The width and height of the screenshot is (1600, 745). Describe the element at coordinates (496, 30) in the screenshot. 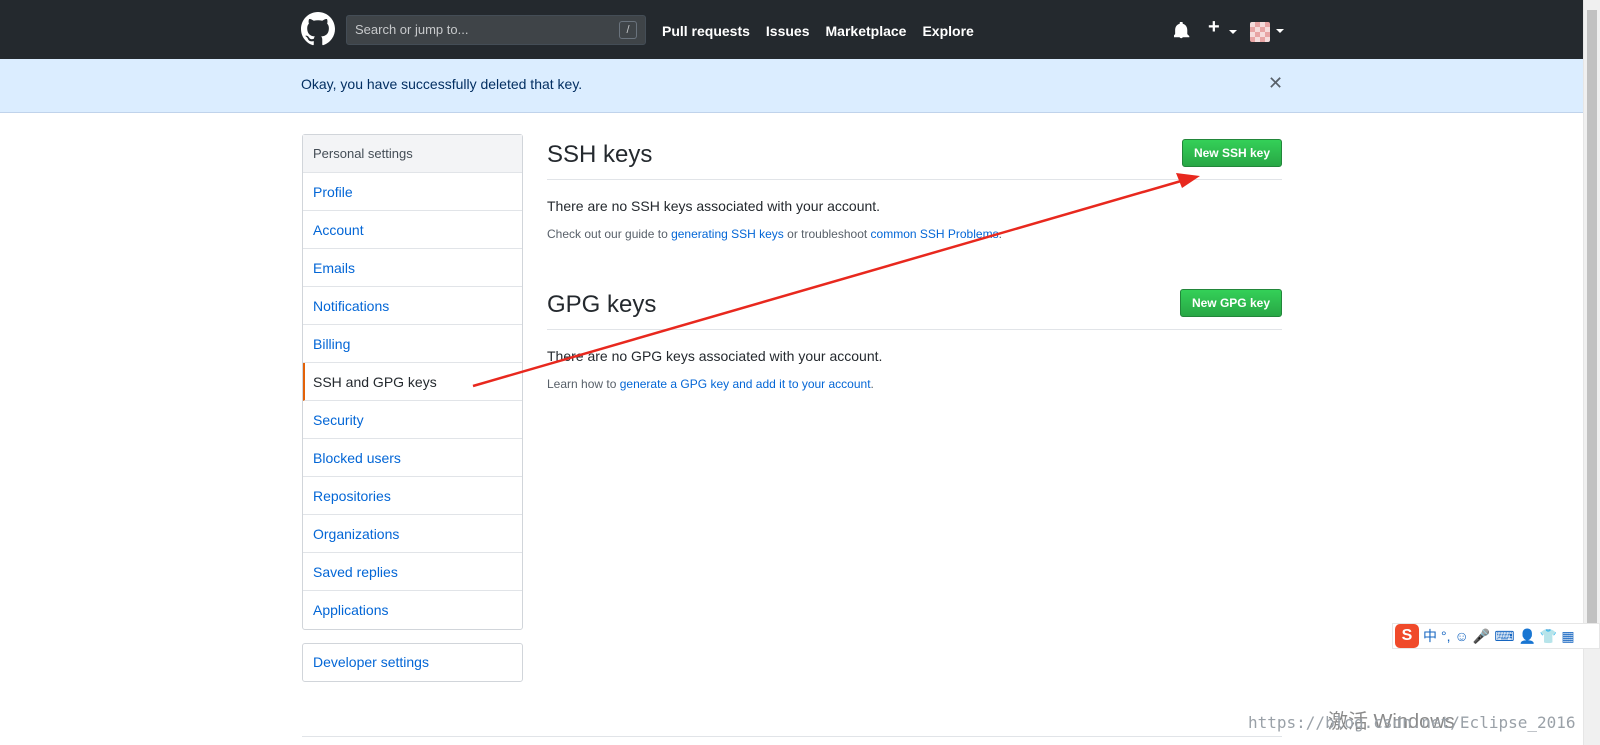

I see `search-input: Search or jump to... /` at that location.